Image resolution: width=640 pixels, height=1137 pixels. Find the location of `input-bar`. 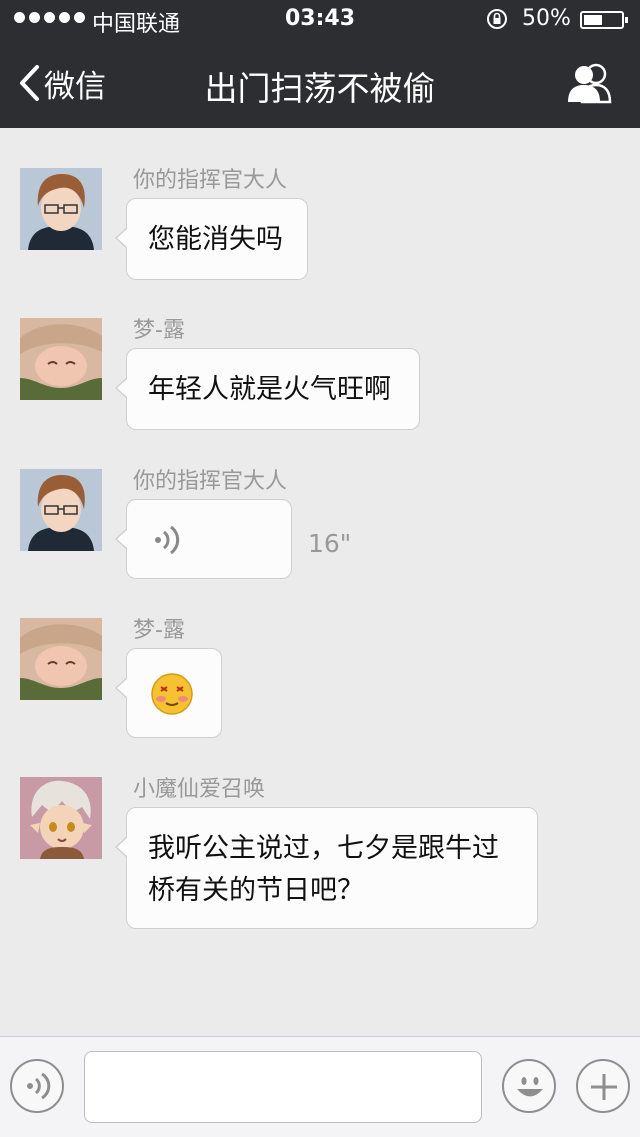

input-bar is located at coordinates (320, 1086).